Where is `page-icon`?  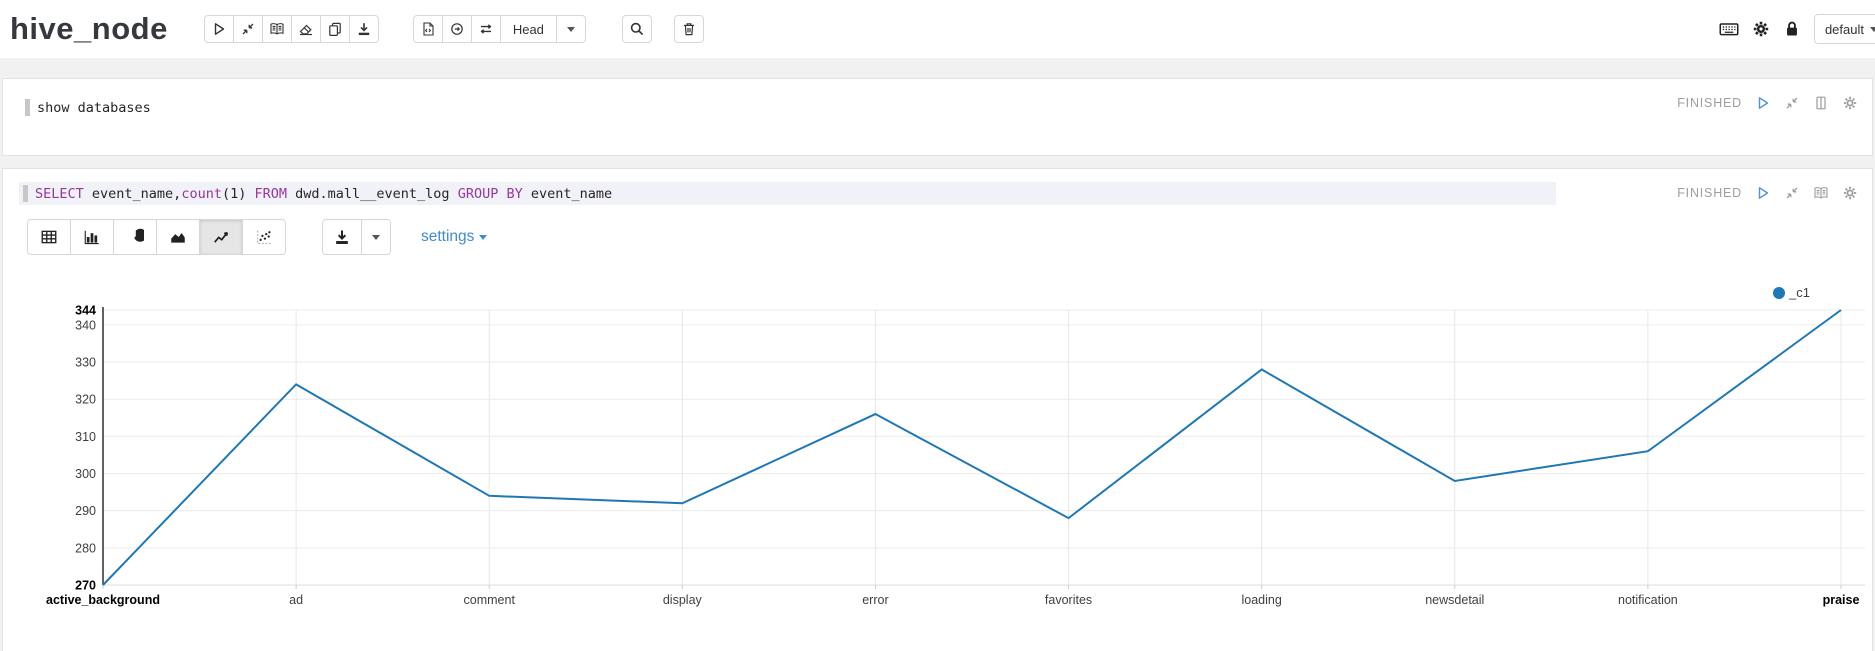 page-icon is located at coordinates (1821, 103).